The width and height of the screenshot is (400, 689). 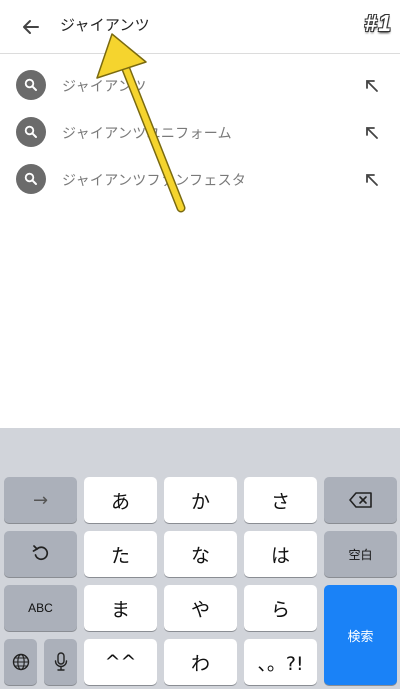 What do you see at coordinates (200, 662) in the screenshot?
I see `key-wa: わ` at bounding box center [200, 662].